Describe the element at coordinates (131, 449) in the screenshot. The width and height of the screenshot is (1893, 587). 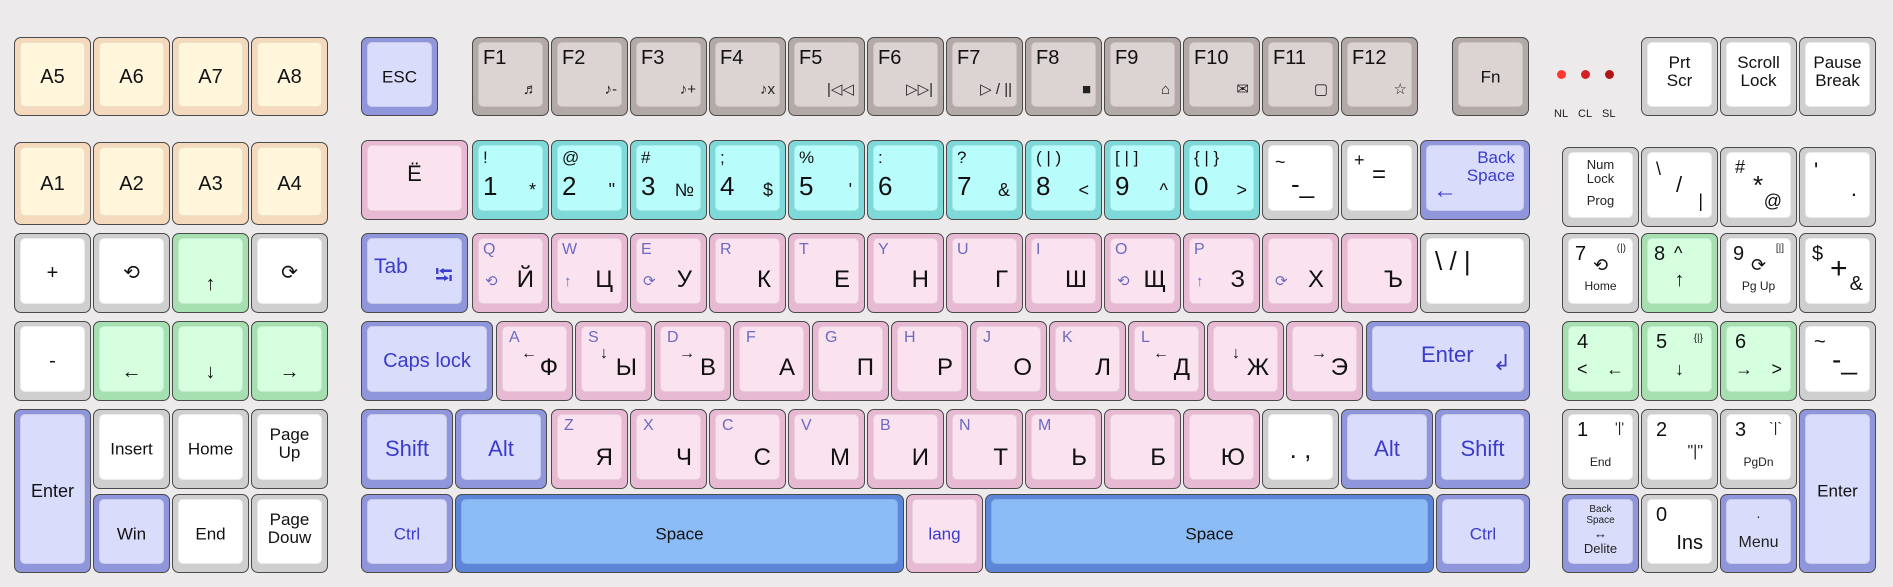
I see `key-insert: Insert` at that location.